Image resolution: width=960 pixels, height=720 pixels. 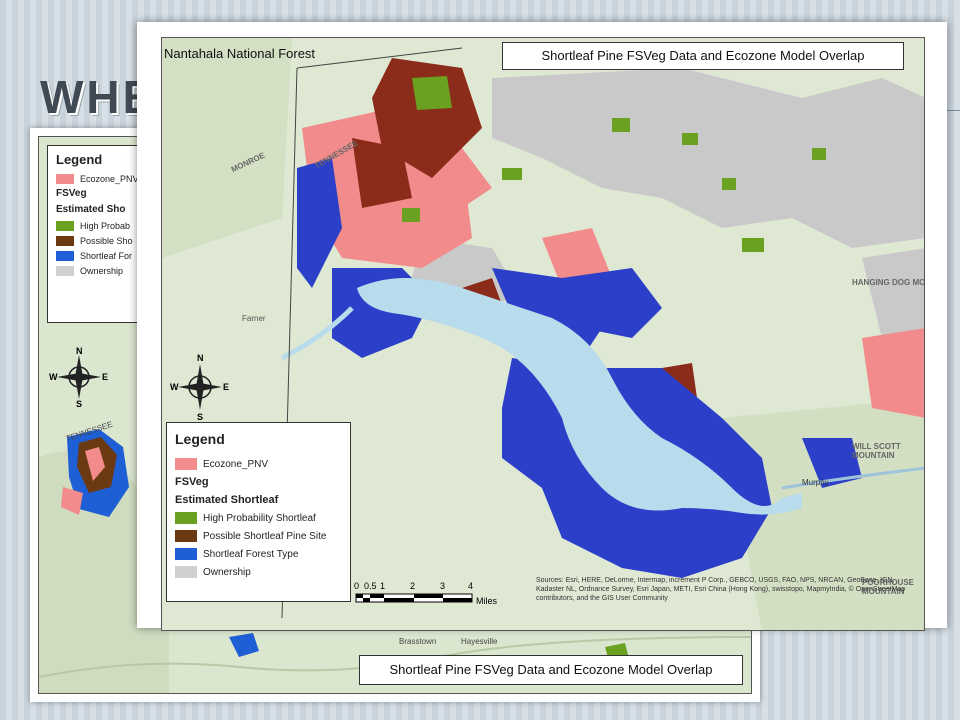 What do you see at coordinates (174, 387) in the screenshot?
I see `compass-w: W` at bounding box center [174, 387].